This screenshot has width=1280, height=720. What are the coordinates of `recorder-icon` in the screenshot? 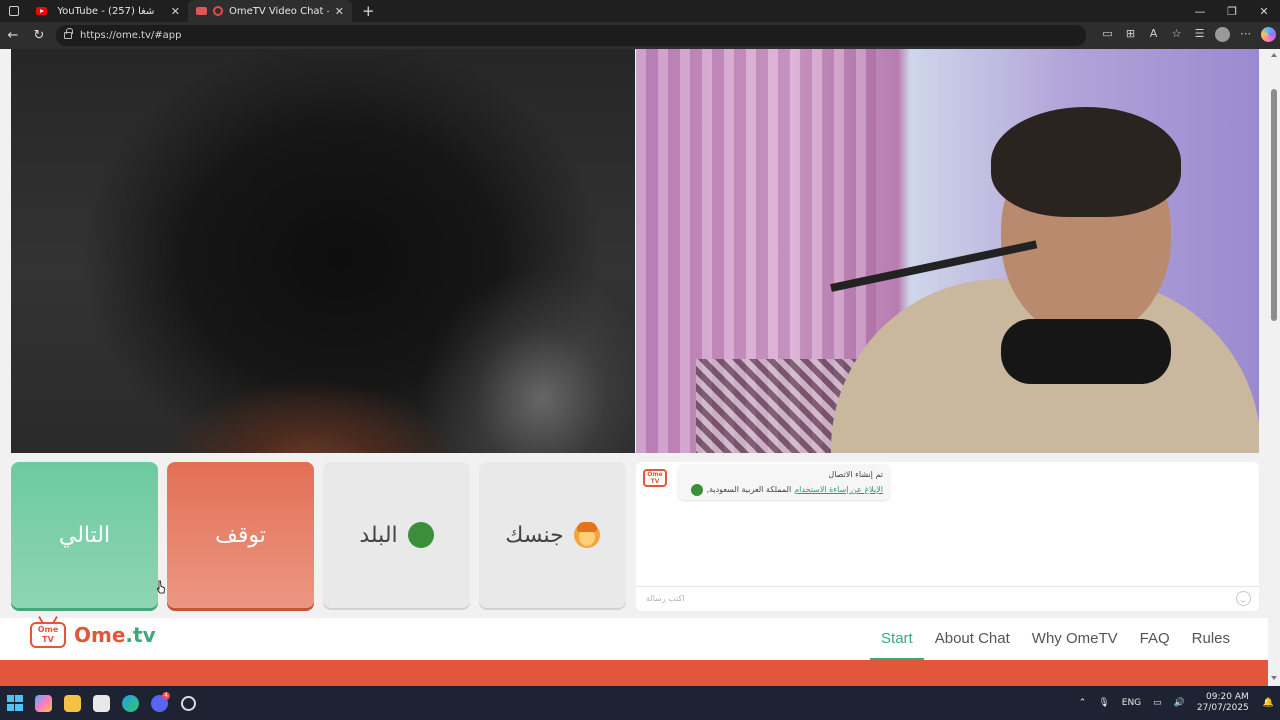 It's located at (188, 703).